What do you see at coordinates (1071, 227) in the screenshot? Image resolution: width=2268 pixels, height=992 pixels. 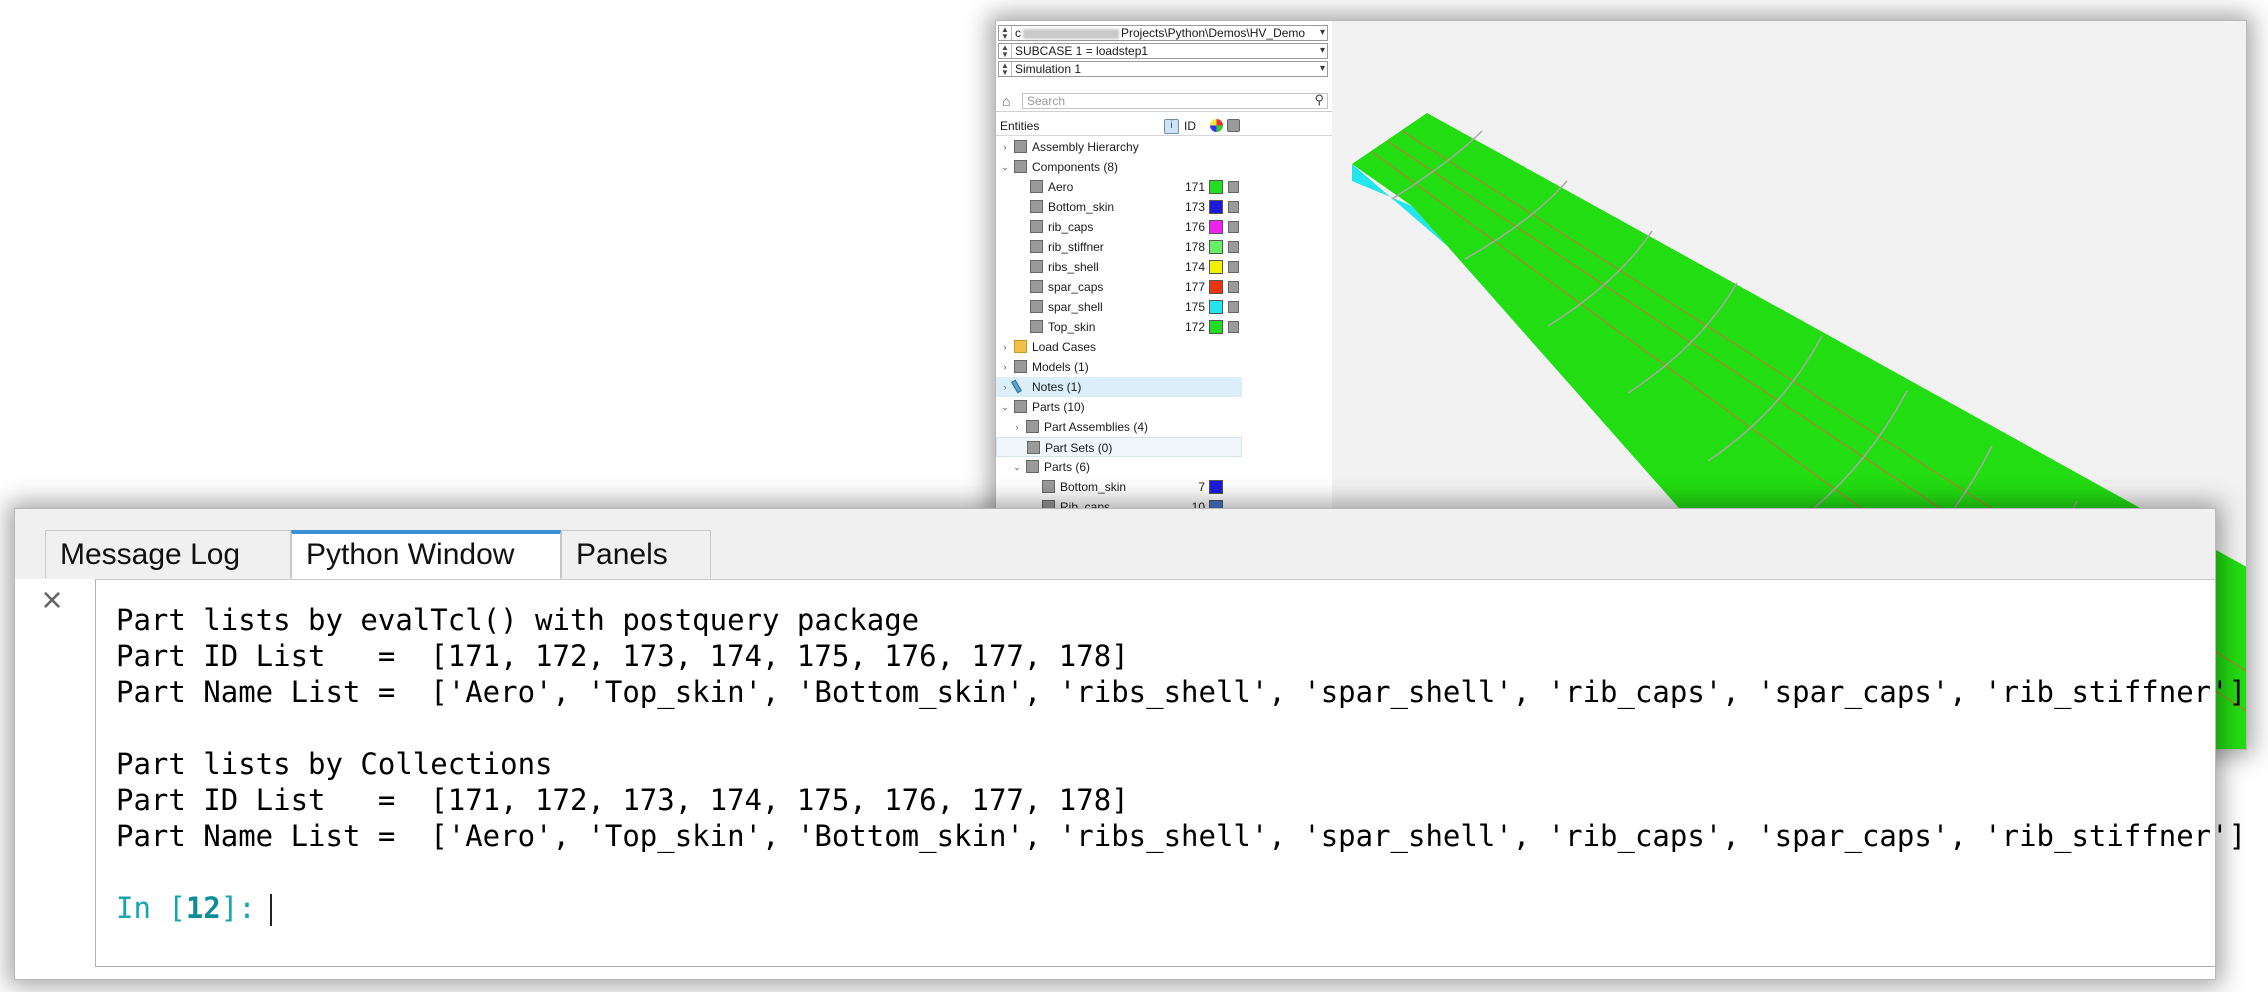 I see `tree-item-label: rib_caps` at bounding box center [1071, 227].